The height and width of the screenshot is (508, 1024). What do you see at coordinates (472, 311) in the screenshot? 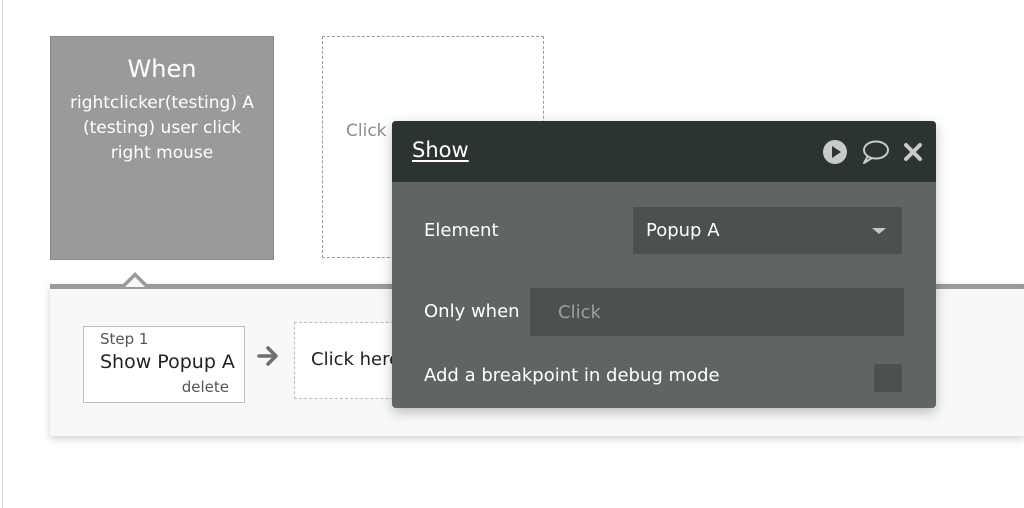
I see `only-when-label: Only when` at bounding box center [472, 311].